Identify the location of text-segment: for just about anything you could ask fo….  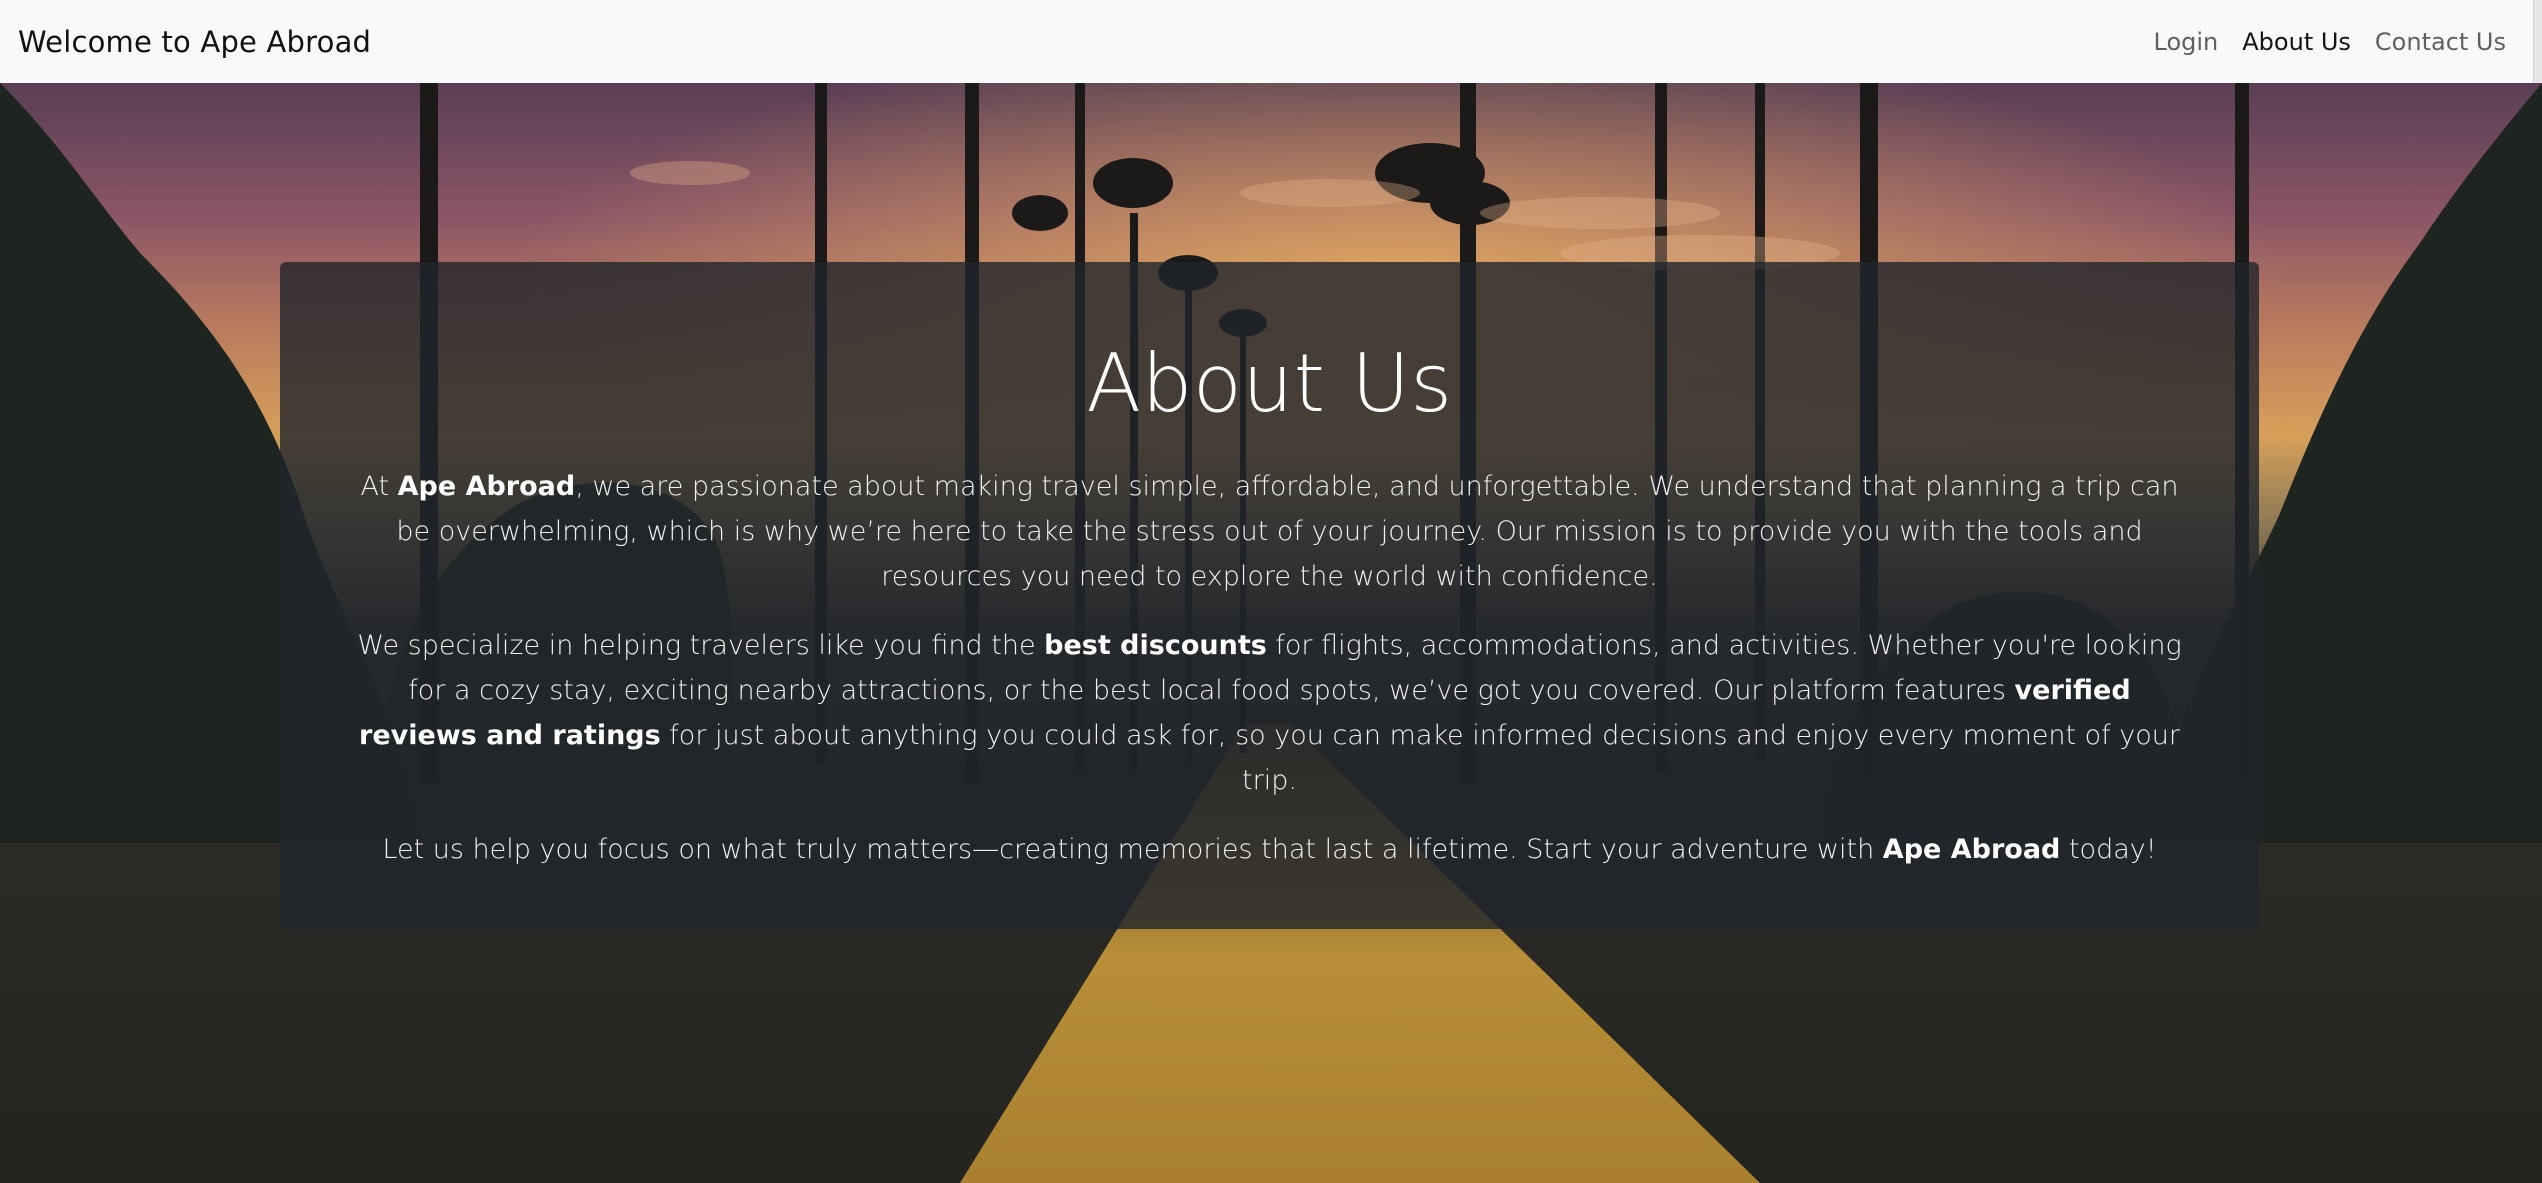
(1420, 758).